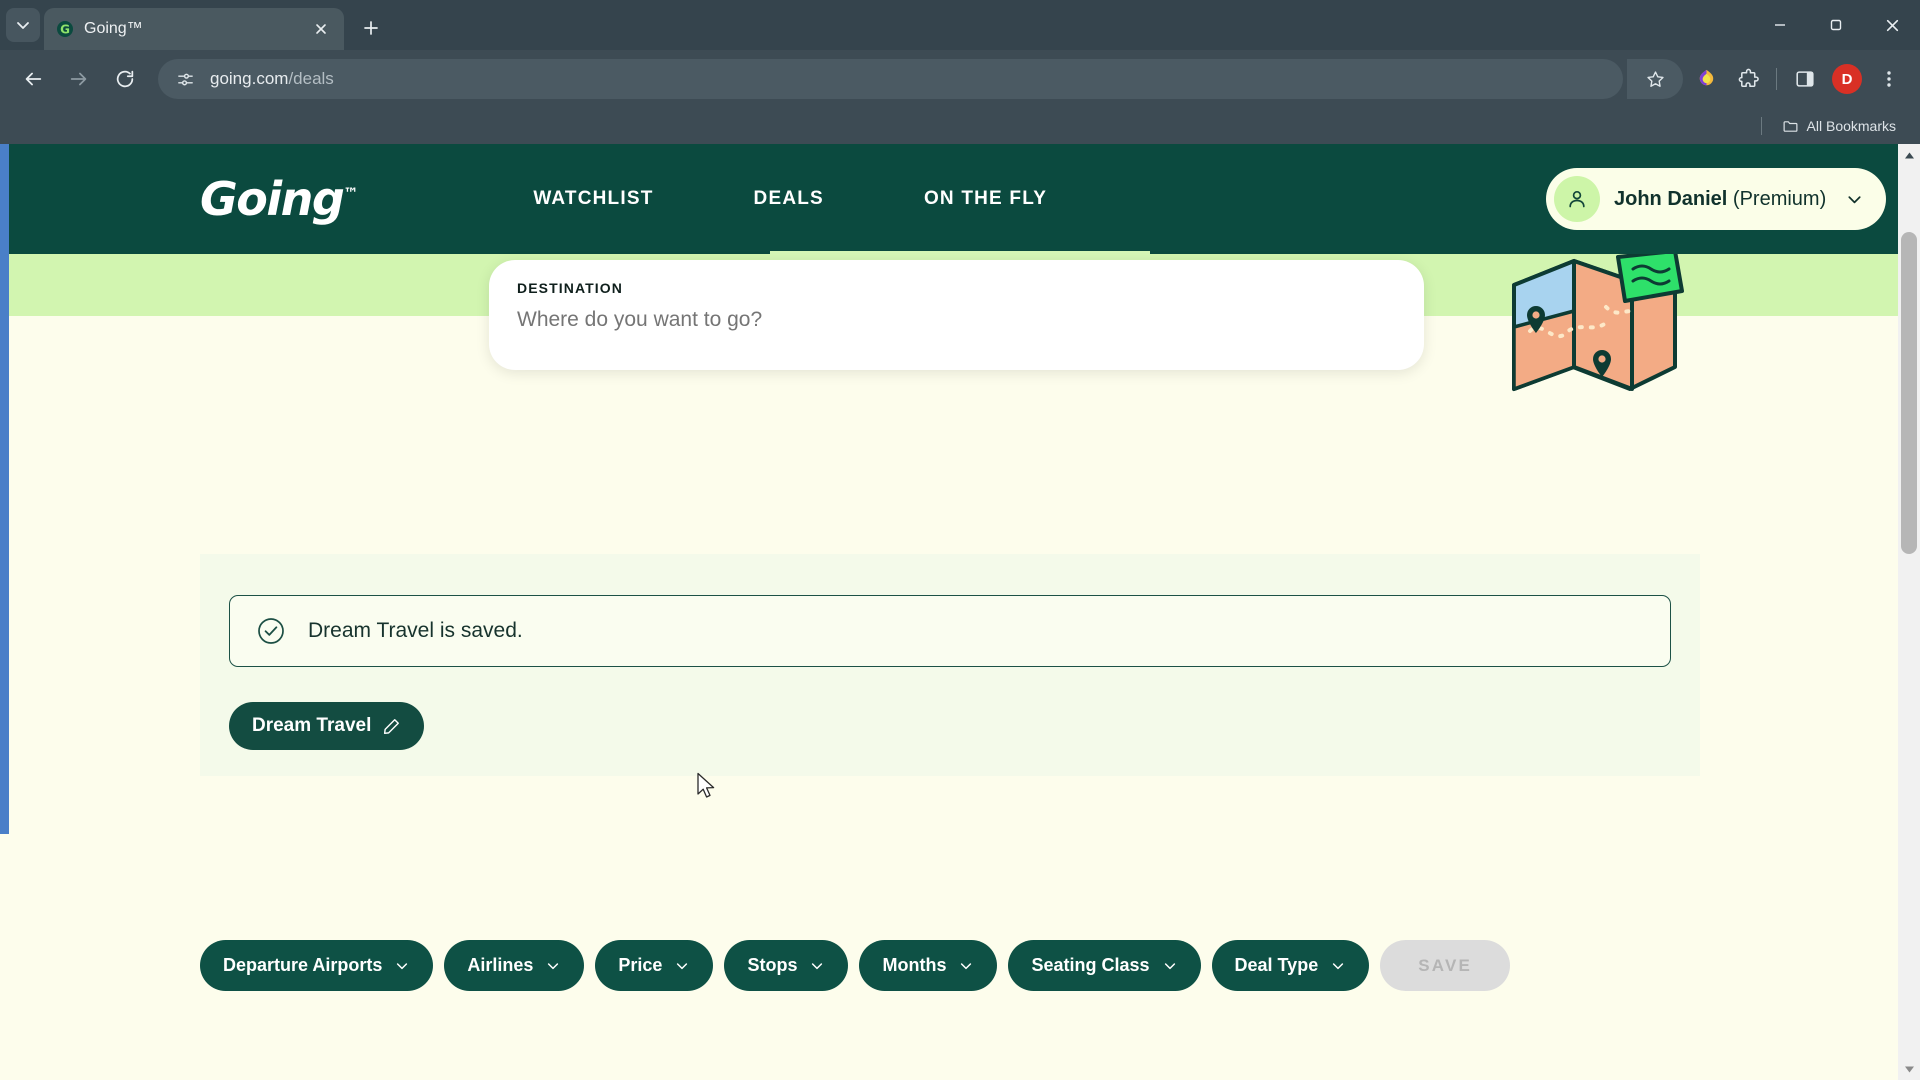 This screenshot has height=1080, width=1920. What do you see at coordinates (914, 965) in the screenshot?
I see `chip-label: Months` at bounding box center [914, 965].